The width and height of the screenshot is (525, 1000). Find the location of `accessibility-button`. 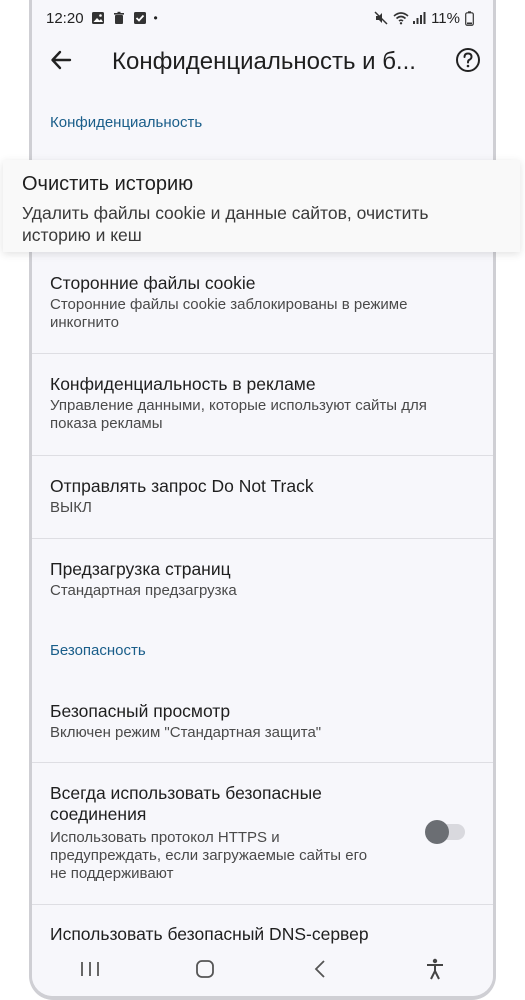

accessibility-button is located at coordinates (435, 971).